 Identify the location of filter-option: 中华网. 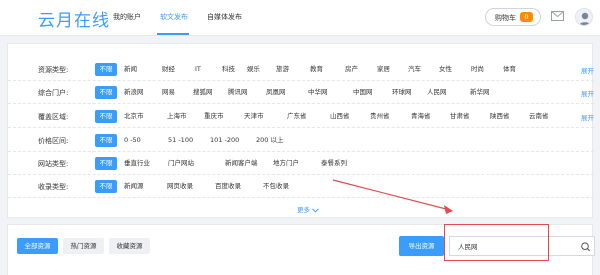
(318, 92).